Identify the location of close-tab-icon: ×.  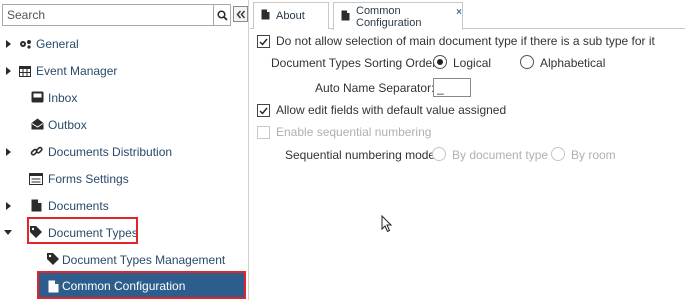
(459, 12).